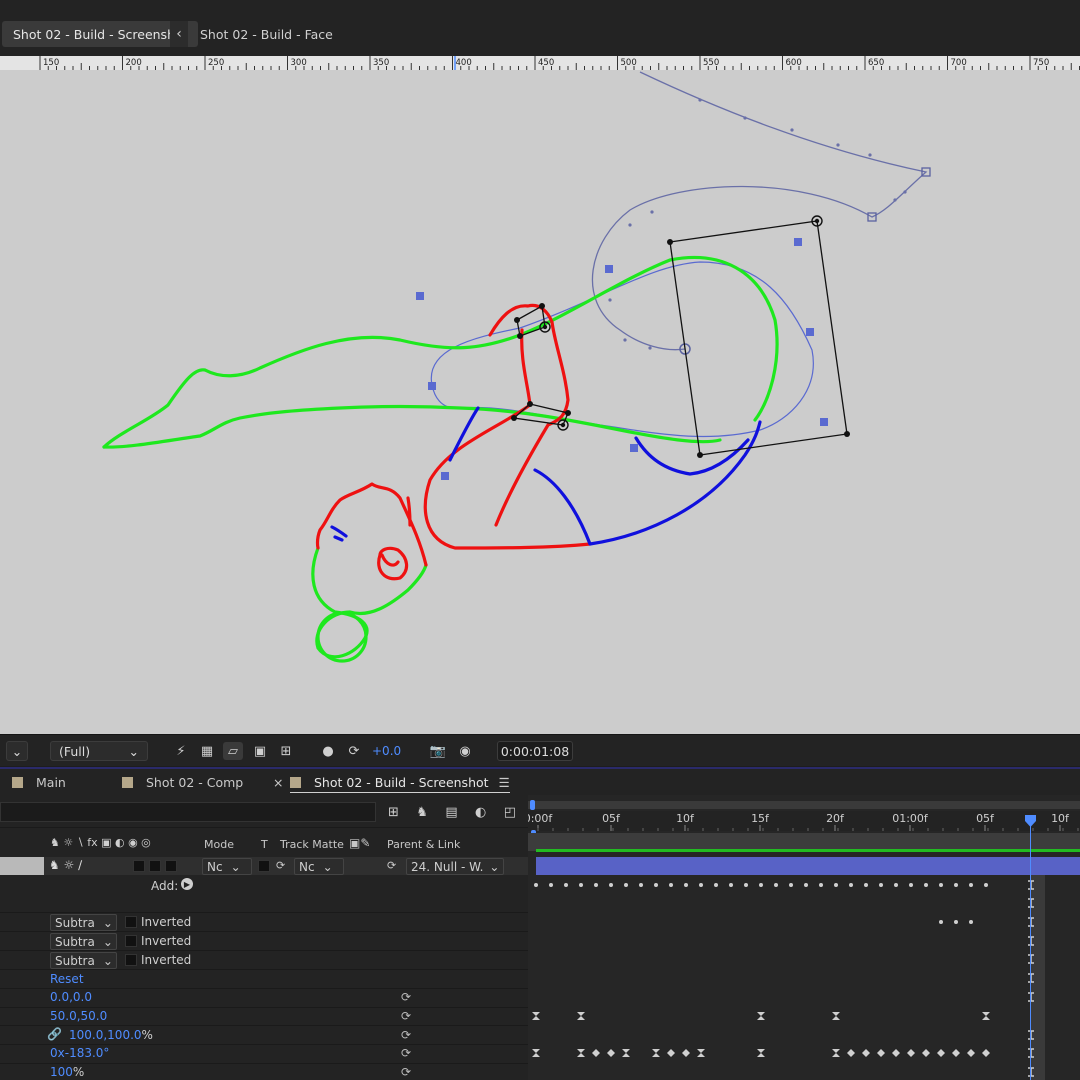  What do you see at coordinates (959, 63) in the screenshot?
I see `ruler-tick-label: 700` at bounding box center [959, 63].